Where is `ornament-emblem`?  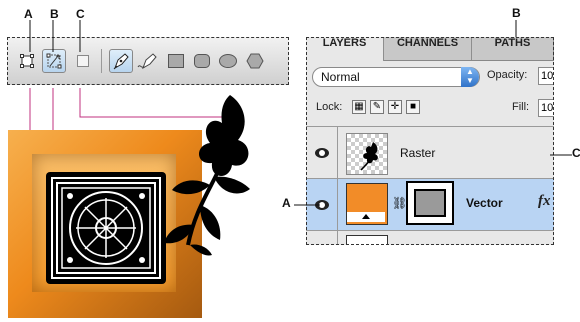
ornament-emblem is located at coordinates (106, 228).